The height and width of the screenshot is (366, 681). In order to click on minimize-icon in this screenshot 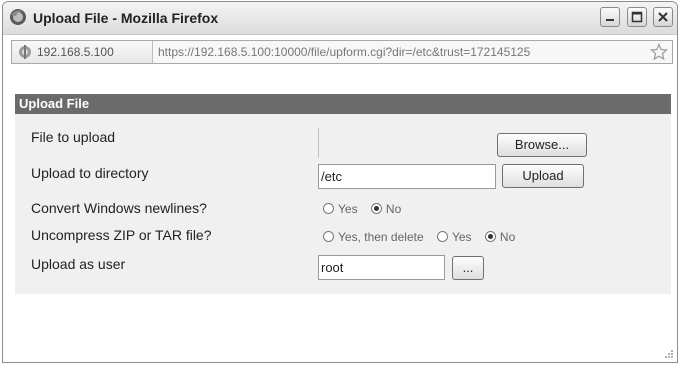, I will do `click(610, 20)`.